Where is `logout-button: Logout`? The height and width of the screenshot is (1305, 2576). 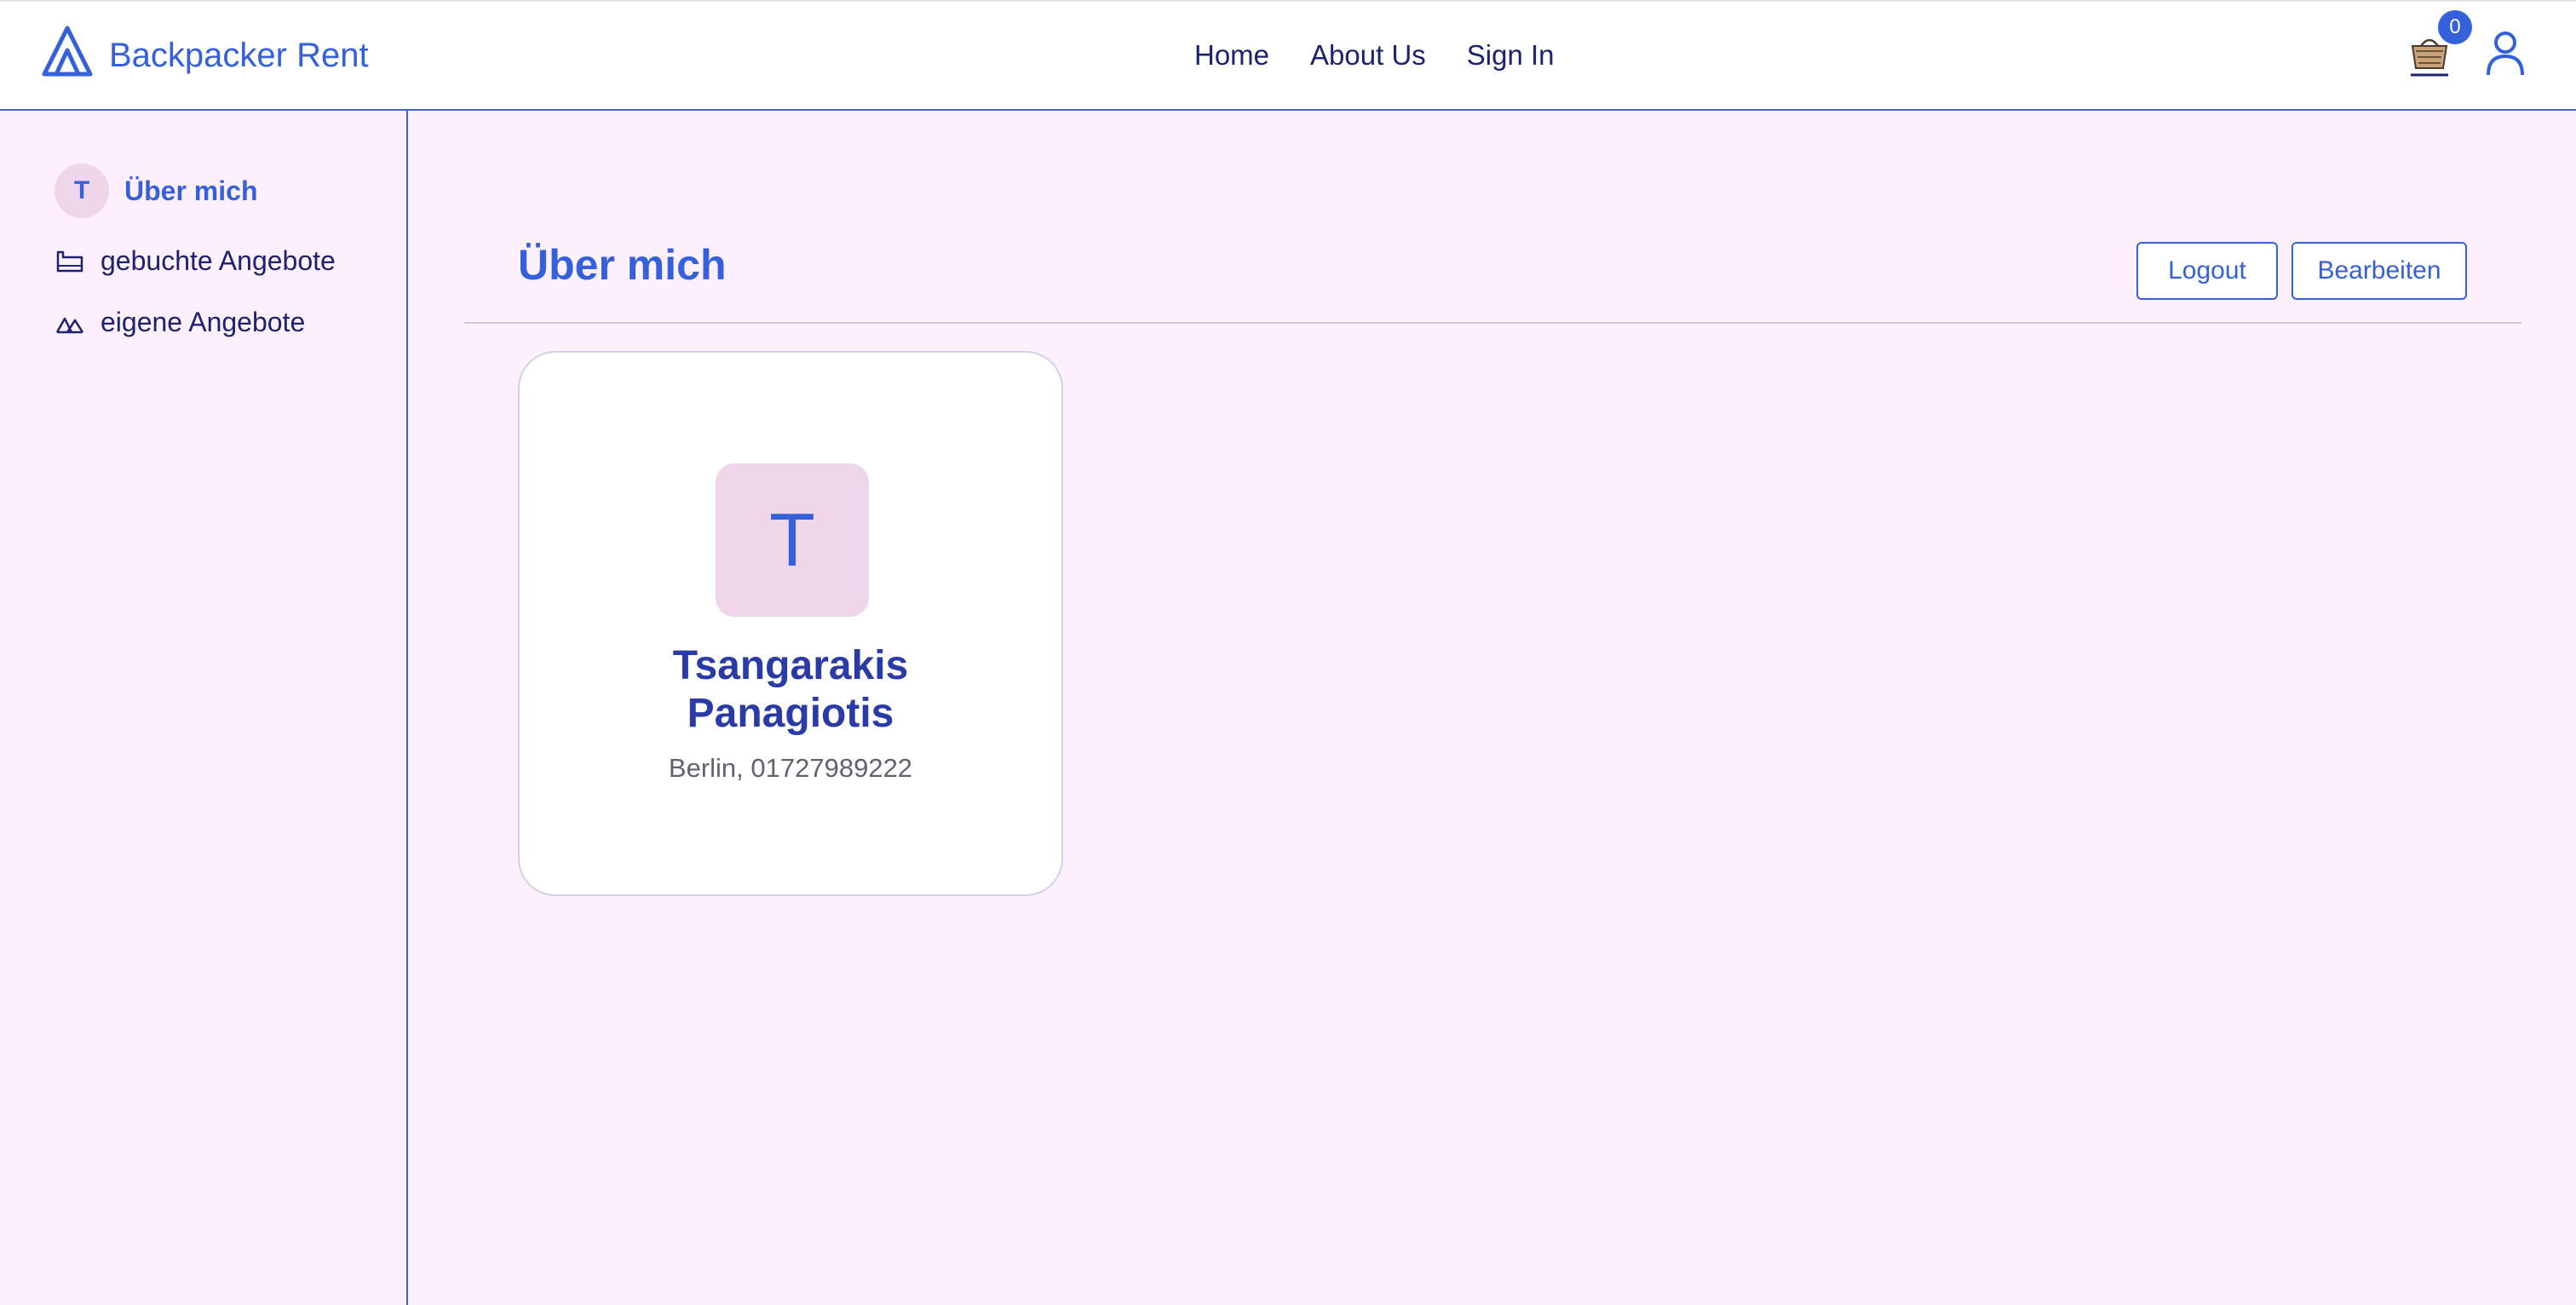 logout-button: Logout is located at coordinates (2207, 271).